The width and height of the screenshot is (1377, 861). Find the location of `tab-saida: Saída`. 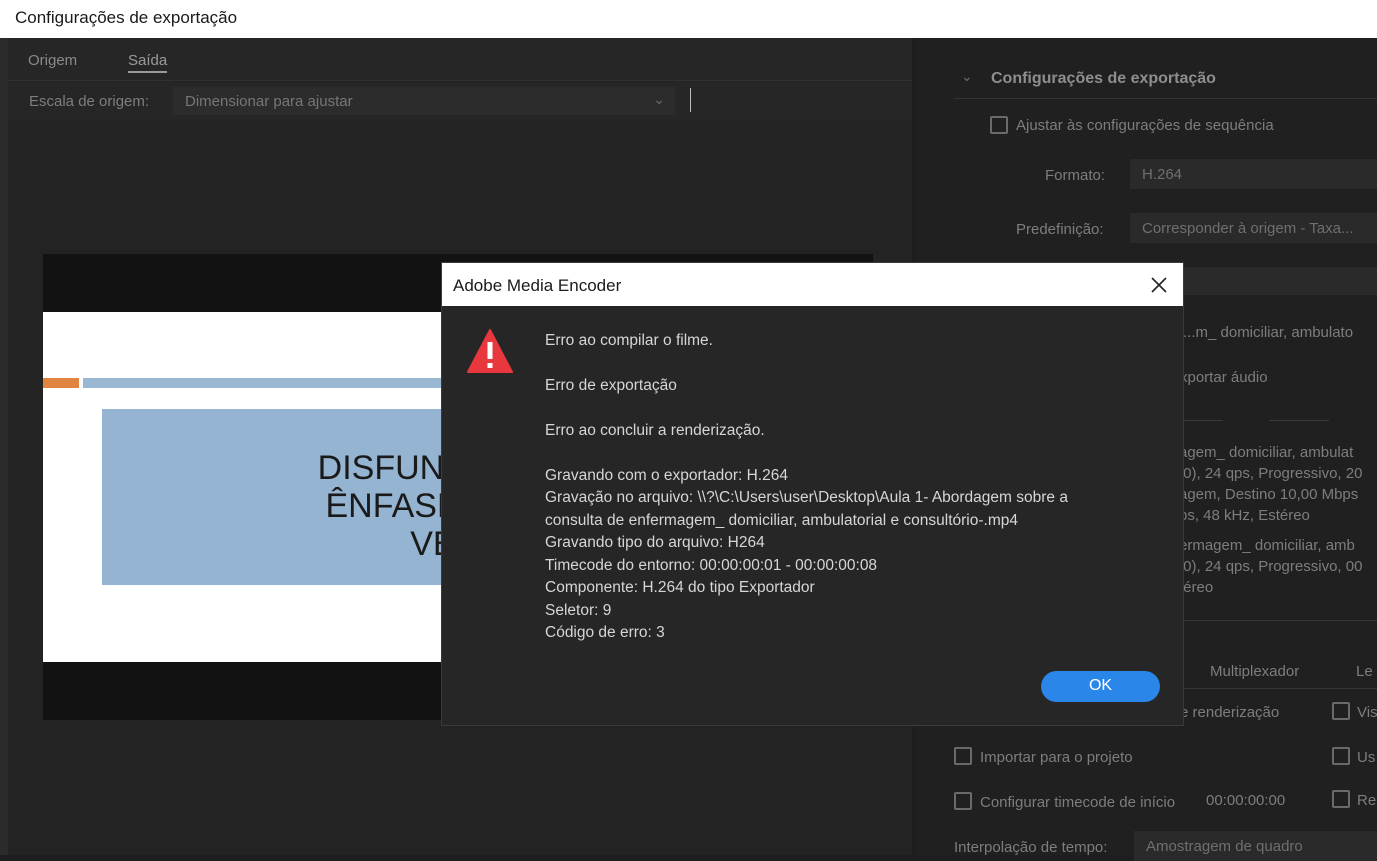

tab-saida: Saída is located at coordinates (148, 62).